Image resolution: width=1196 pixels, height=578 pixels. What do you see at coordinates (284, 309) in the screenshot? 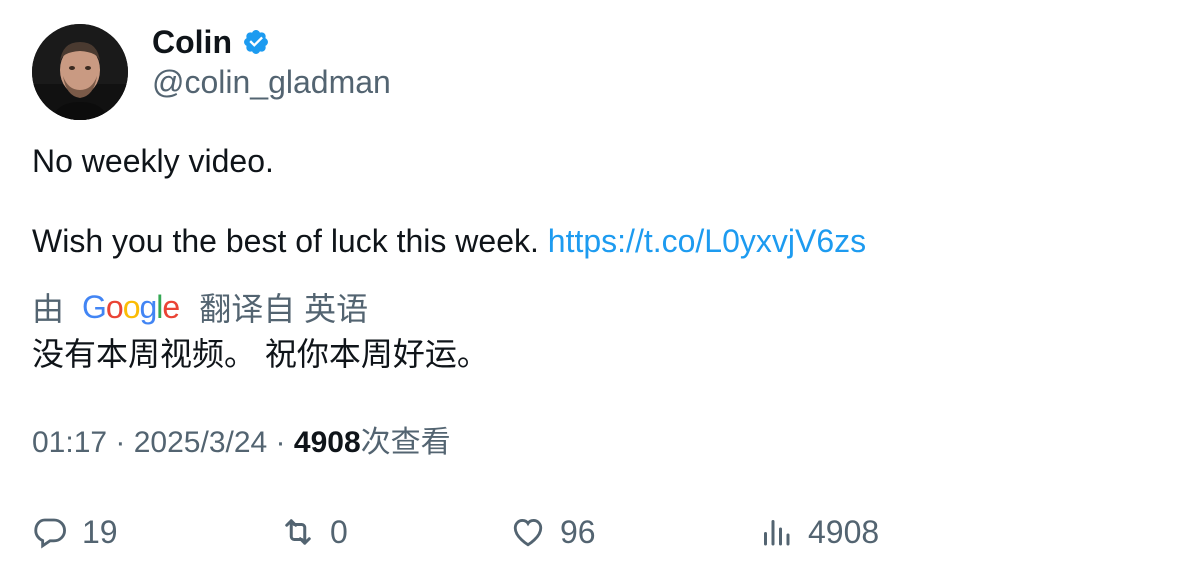
I see `translation-suffix: 翻译自 英语` at bounding box center [284, 309].